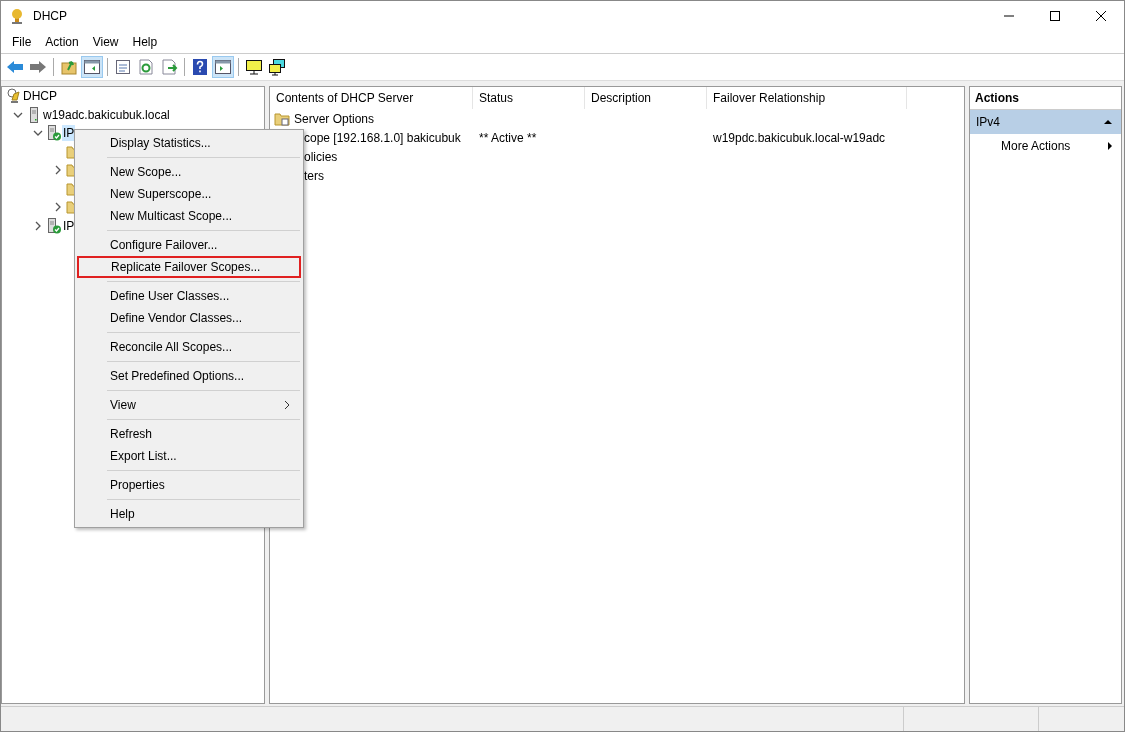 Image resolution: width=1125 pixels, height=732 pixels. What do you see at coordinates (1108, 122) in the screenshot?
I see `collapse-icon` at bounding box center [1108, 122].